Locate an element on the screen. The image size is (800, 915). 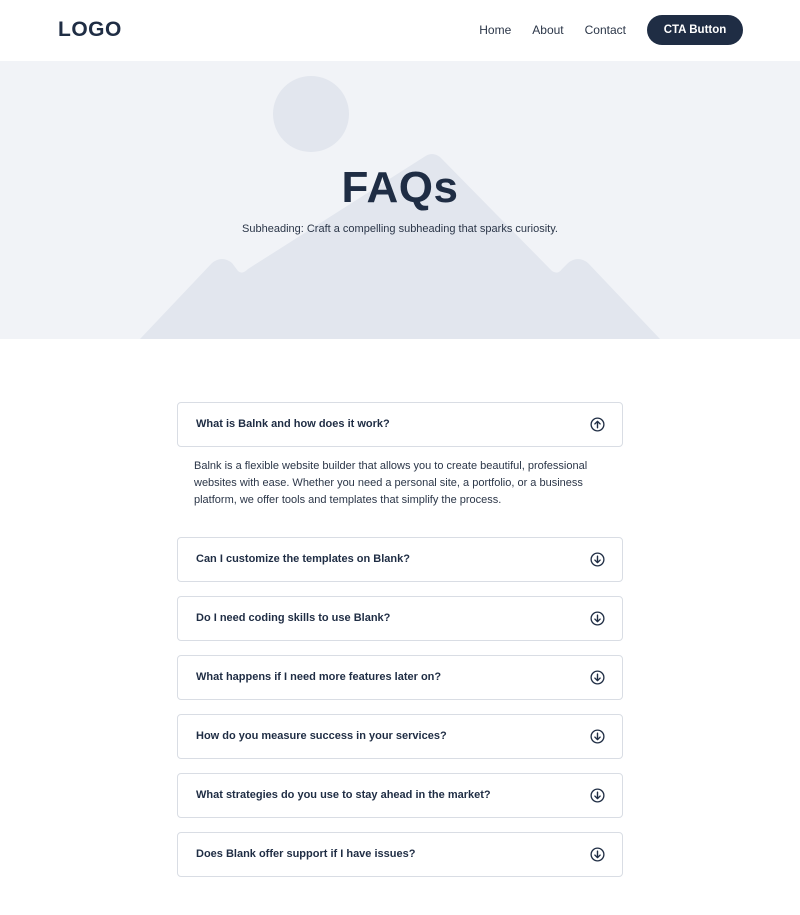
faq-item-2: Can I customize the templates on Blank? is located at coordinates (400, 559).